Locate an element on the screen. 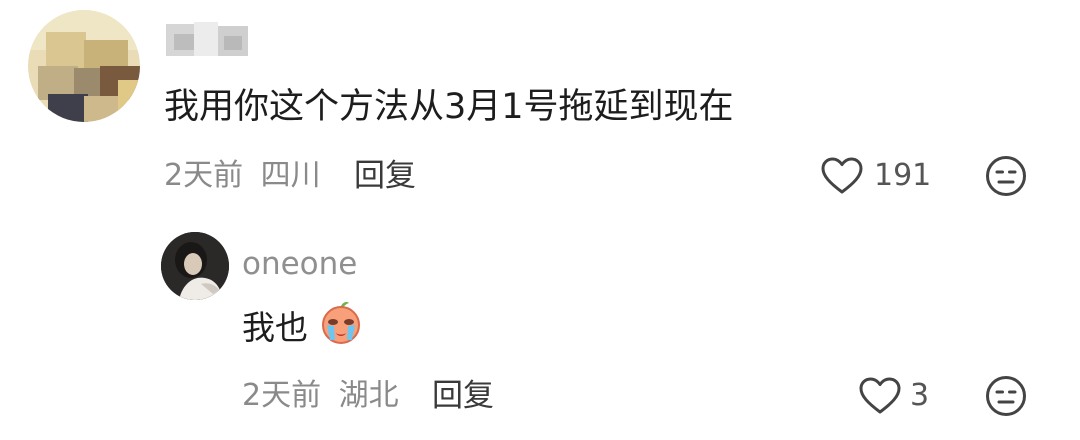 This screenshot has height=440, width=1080. reply-location: 湖北 is located at coordinates (368, 395).